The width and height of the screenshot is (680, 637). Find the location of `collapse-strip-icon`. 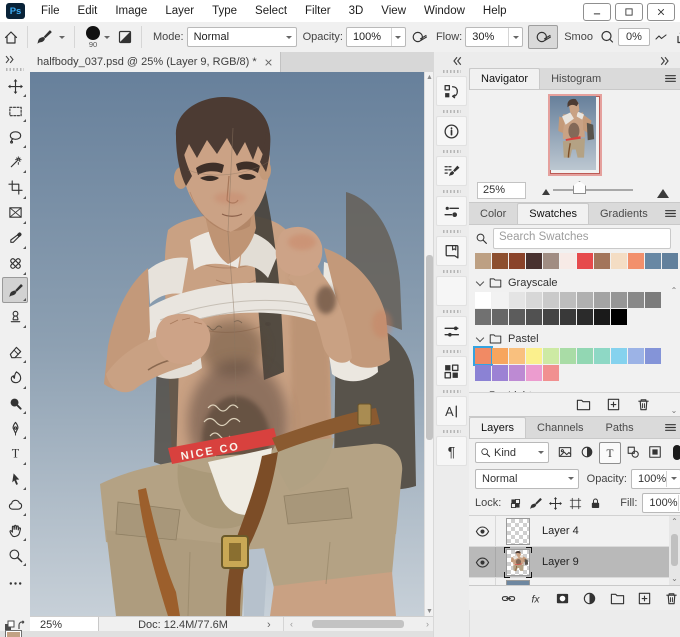

collapse-strip-icon is located at coordinates (459, 61).